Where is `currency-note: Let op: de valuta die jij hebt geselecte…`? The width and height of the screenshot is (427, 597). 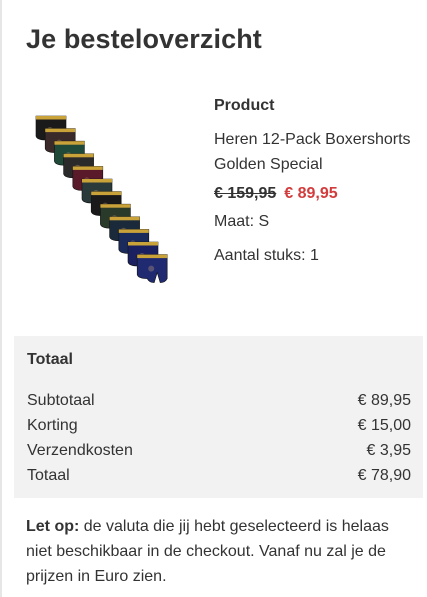 currency-note: Let op: de valuta die jij hebt geselecte… is located at coordinates (221, 551).